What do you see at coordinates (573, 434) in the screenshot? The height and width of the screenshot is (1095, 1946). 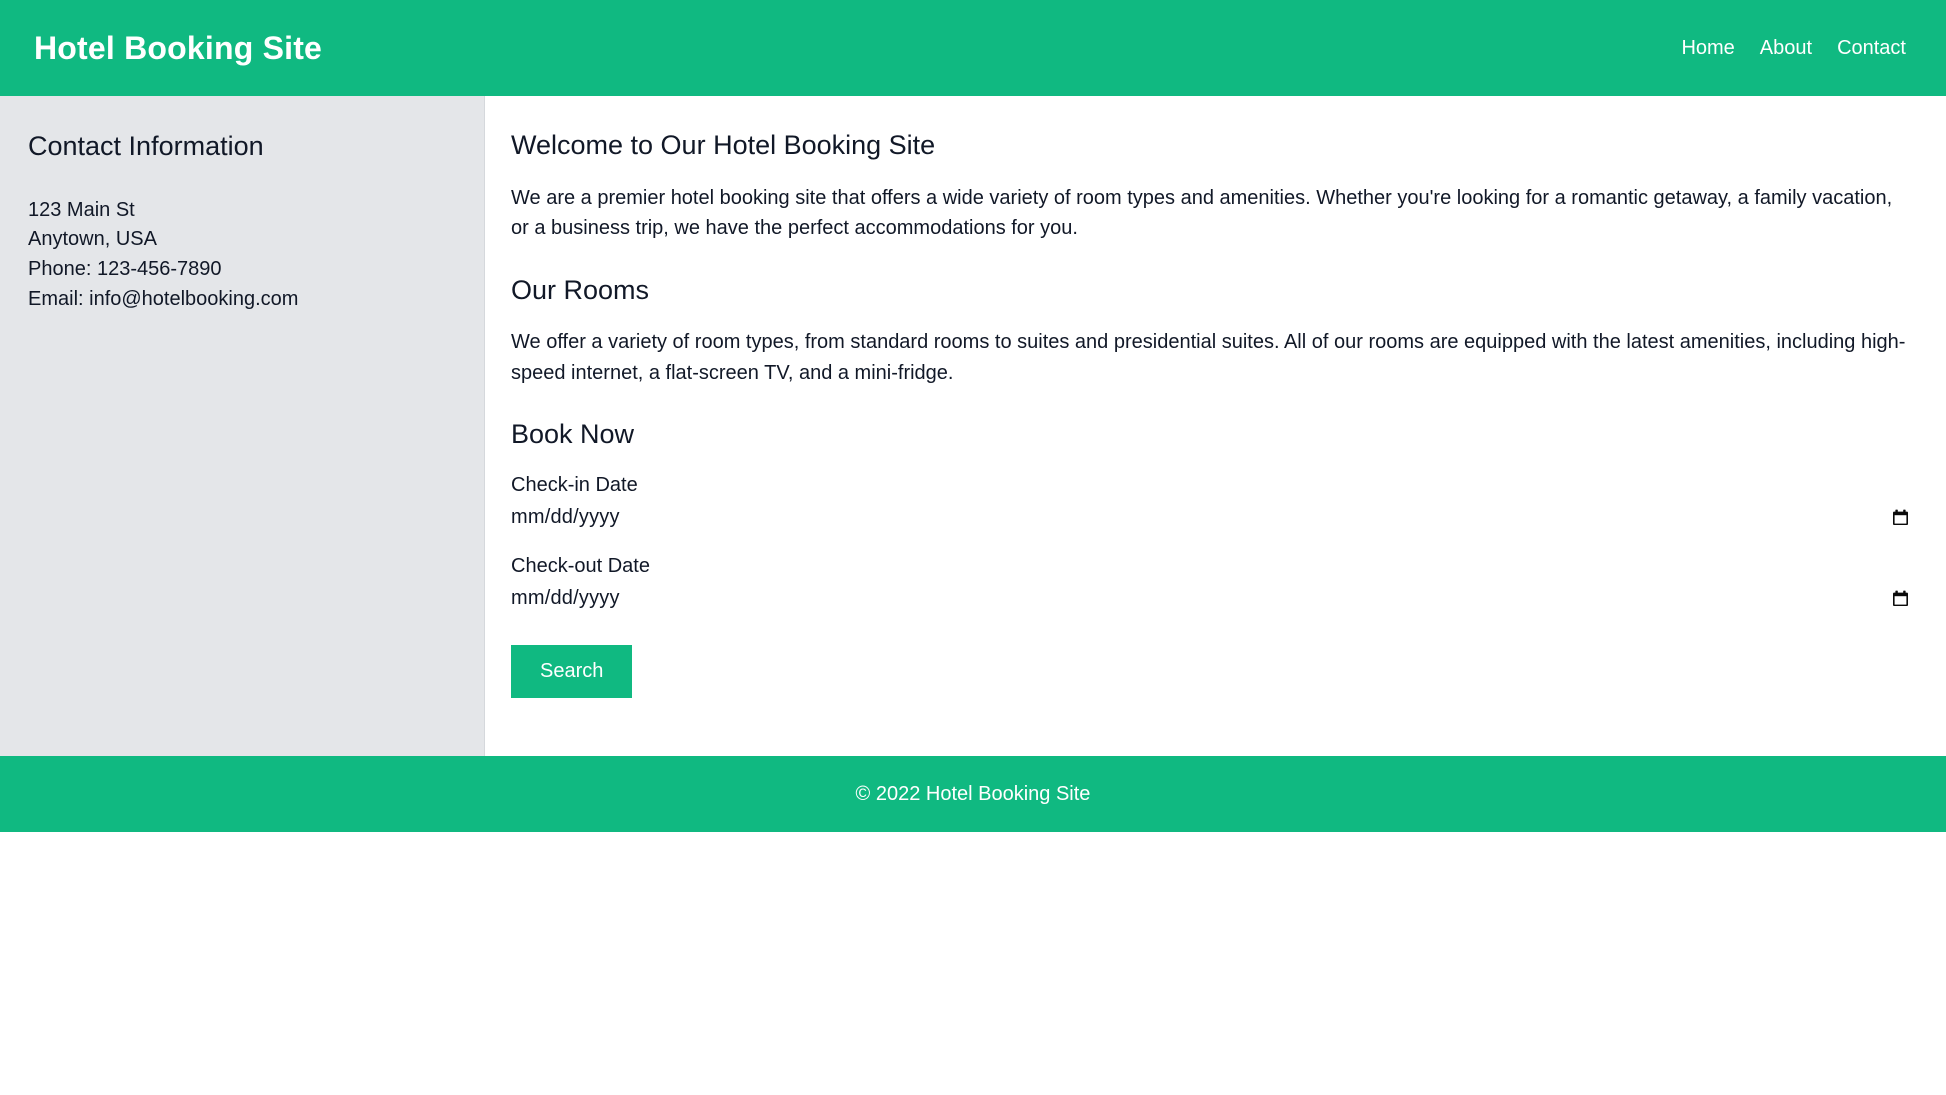 I see `book-now-heading: Book Now` at bounding box center [573, 434].